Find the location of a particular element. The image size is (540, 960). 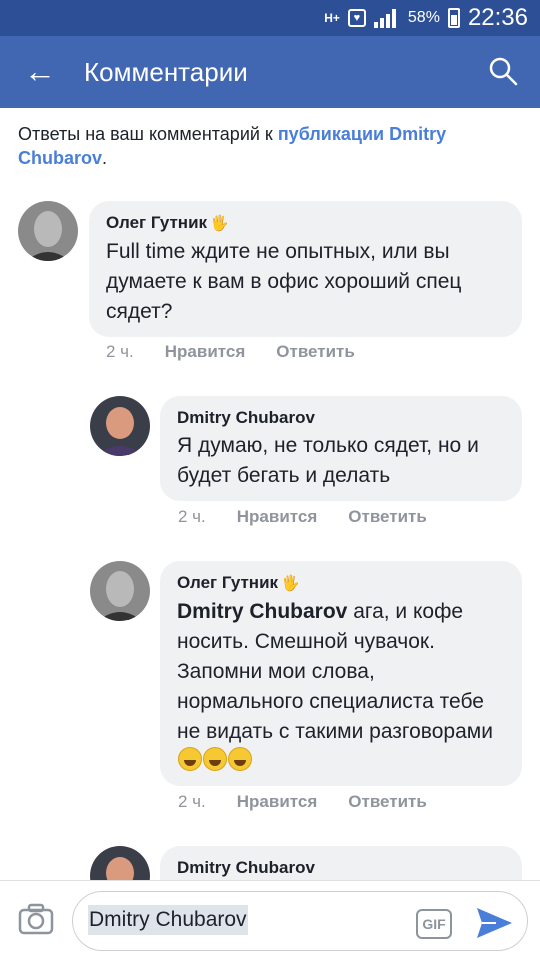

mention-link: Dmitry Chubarov is located at coordinates (262, 611).